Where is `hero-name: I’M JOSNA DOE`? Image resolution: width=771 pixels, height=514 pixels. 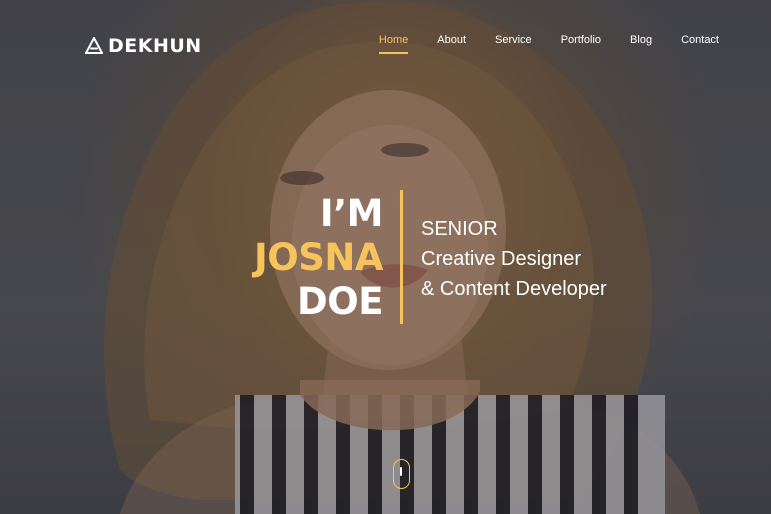
hero-name: I’M JOSNA DOE is located at coordinates (318, 258).